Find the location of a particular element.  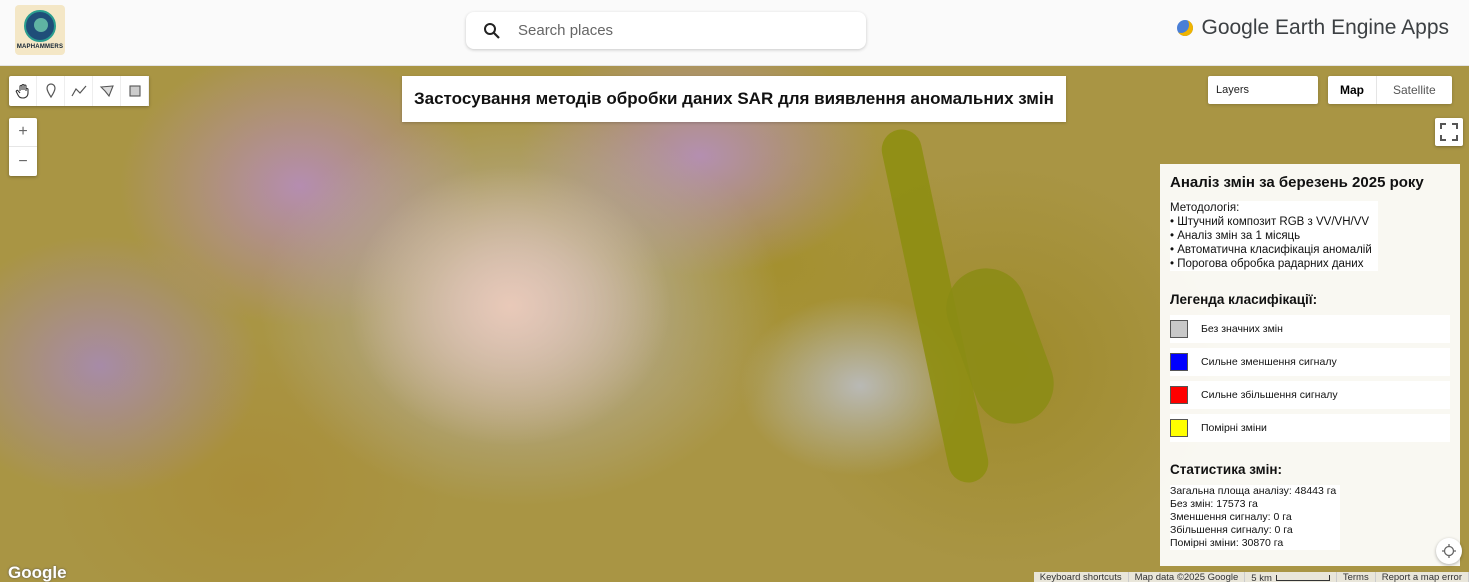

legend-item: Сильне зменшення сигналу is located at coordinates (1310, 362).